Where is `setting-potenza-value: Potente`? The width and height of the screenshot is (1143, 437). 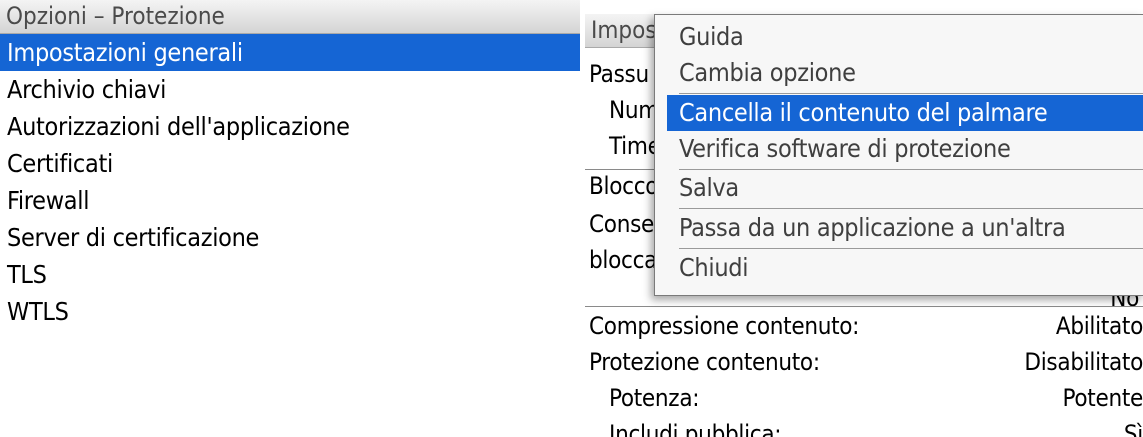 setting-potenza-value: Potente is located at coordinates (1103, 398).